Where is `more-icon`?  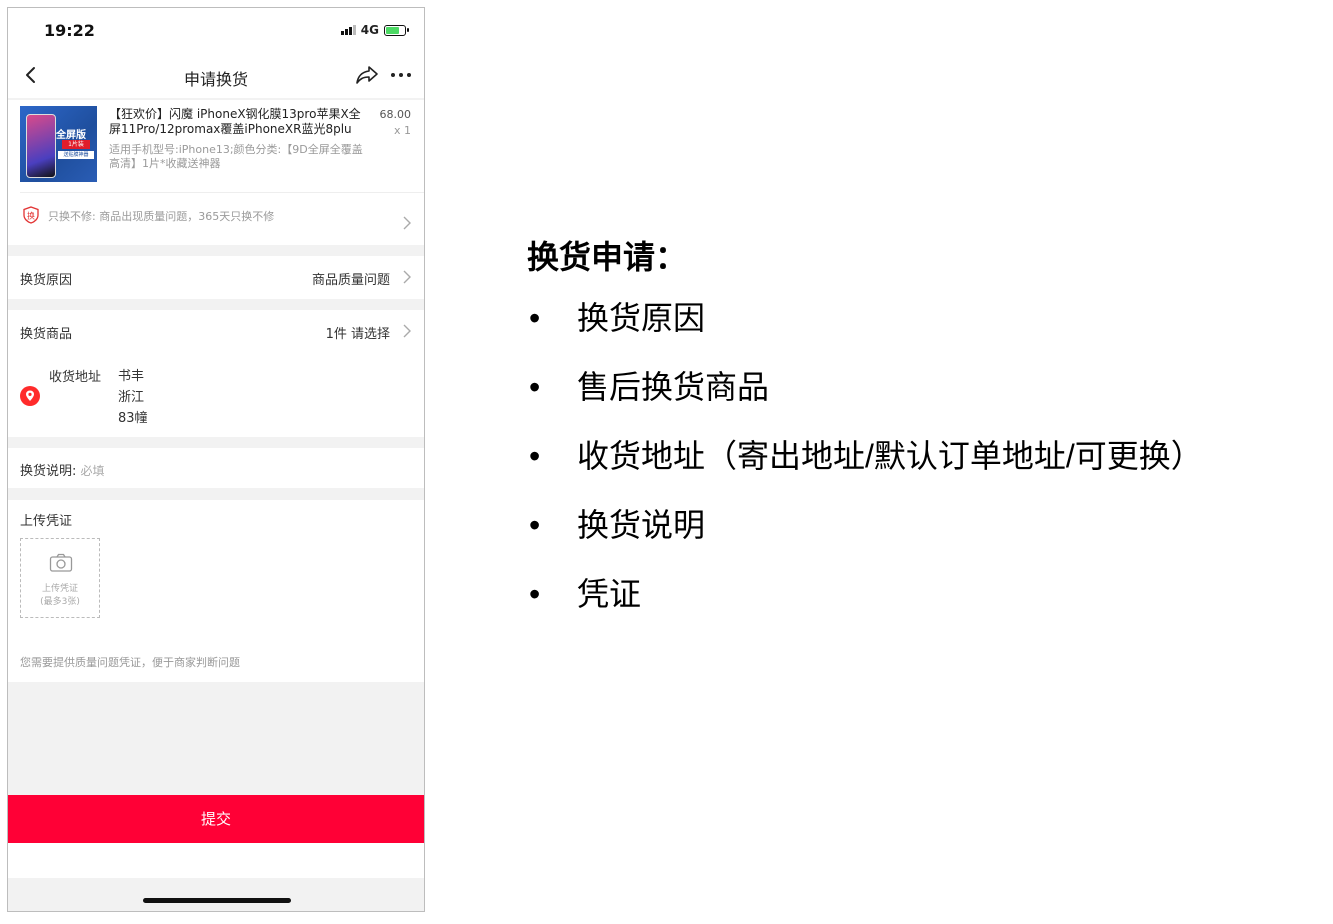
more-icon is located at coordinates (401, 75).